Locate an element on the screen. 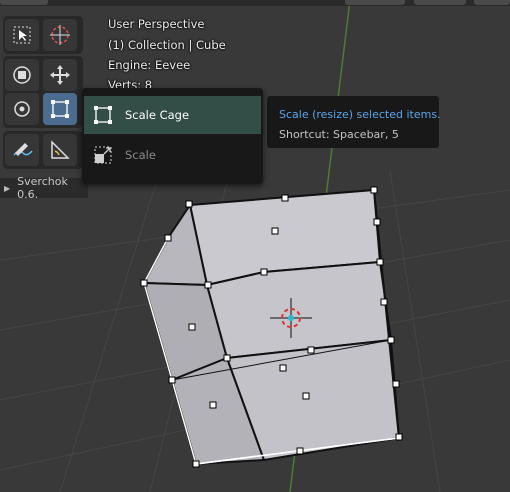 The width and height of the screenshot is (510, 492). cursor-icon is located at coordinates (60, 35).